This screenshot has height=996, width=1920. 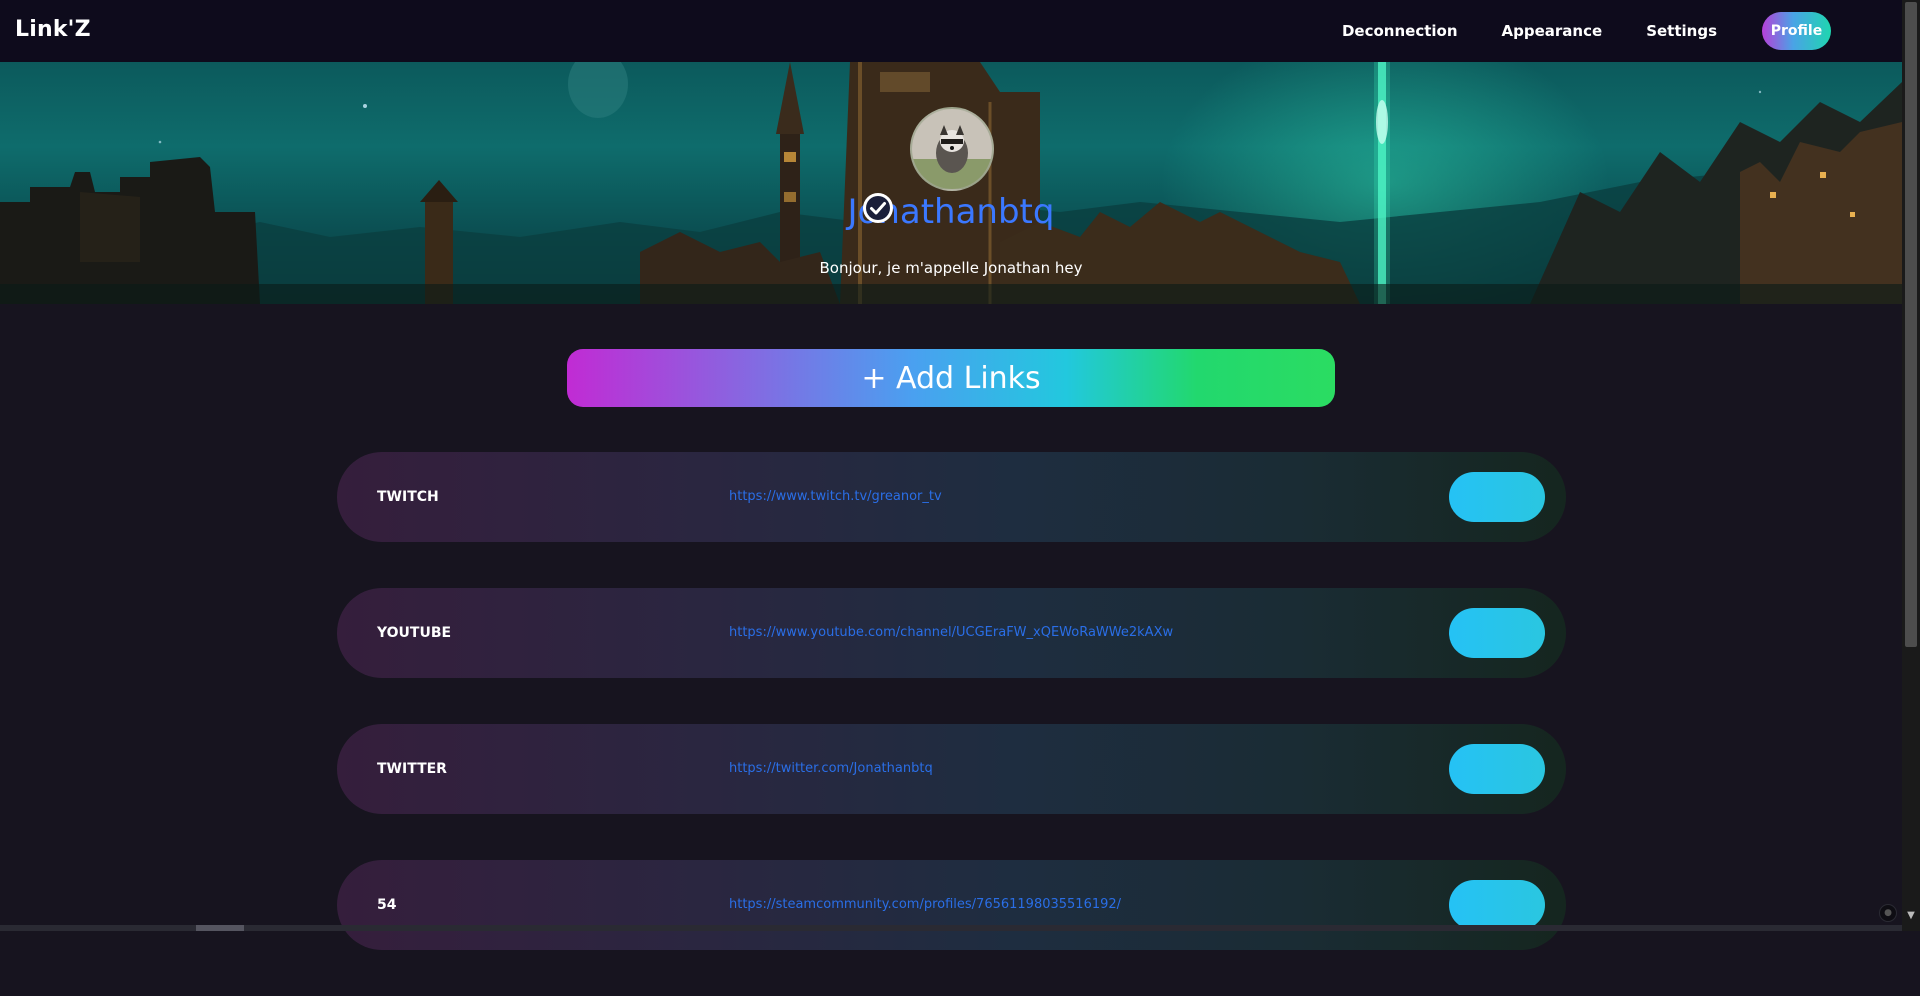 I want to click on profile-button: Profile, so click(x=1796, y=31).